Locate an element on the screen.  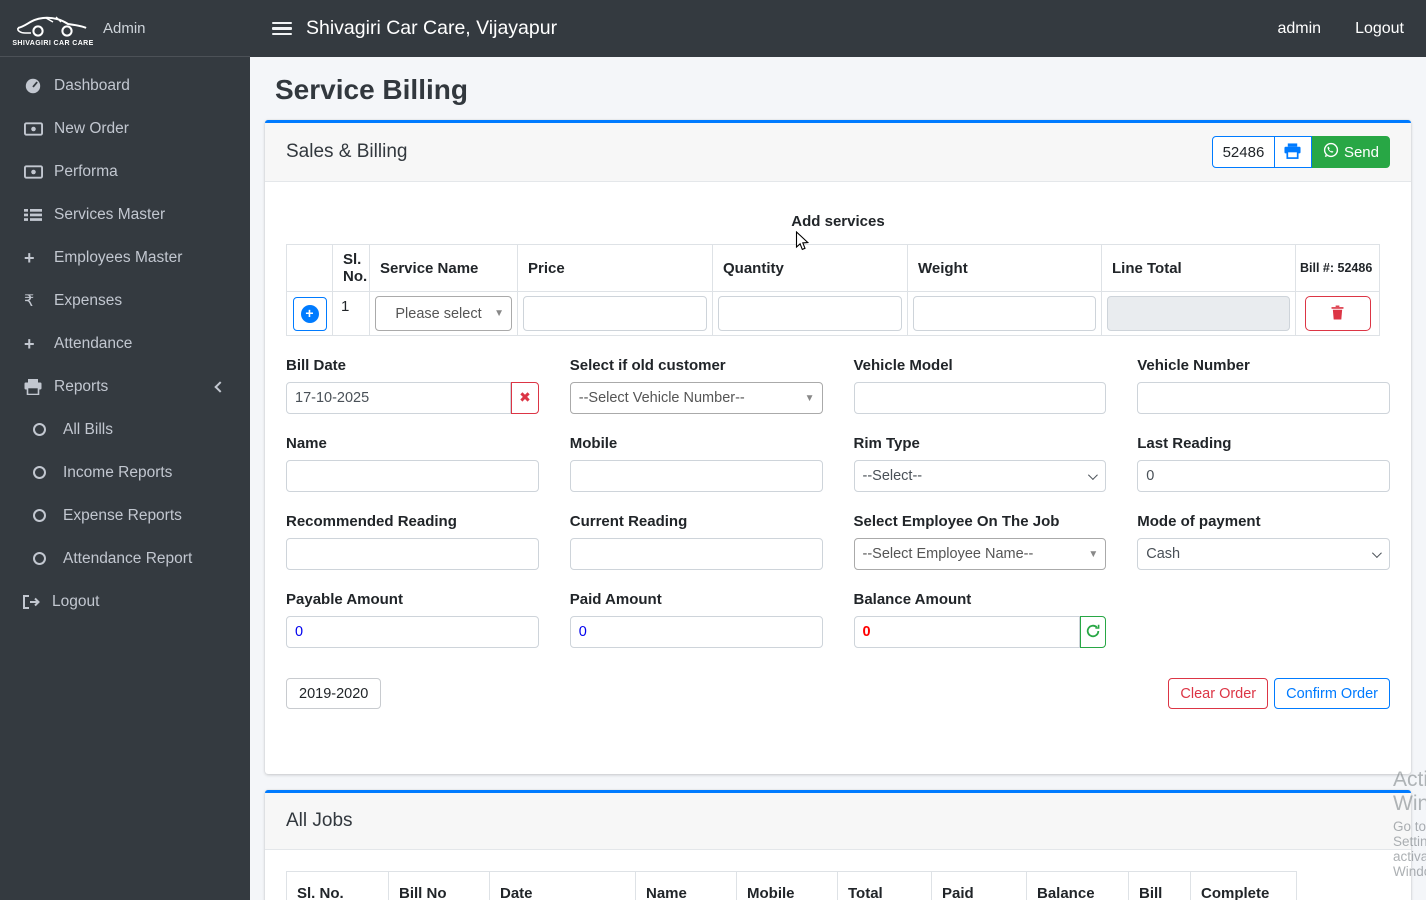
rim-type-select: --Select-- is located at coordinates (980, 476).